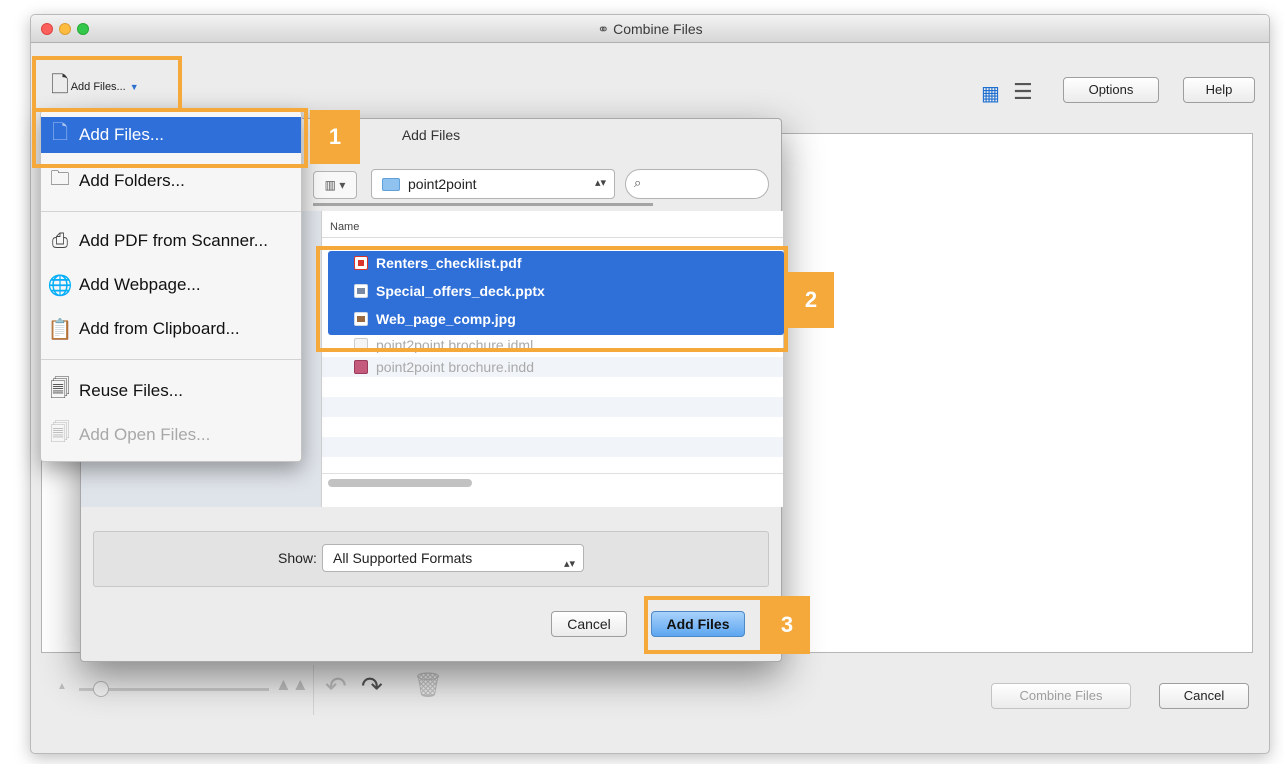  I want to click on indd-file-icon, so click(361, 367).